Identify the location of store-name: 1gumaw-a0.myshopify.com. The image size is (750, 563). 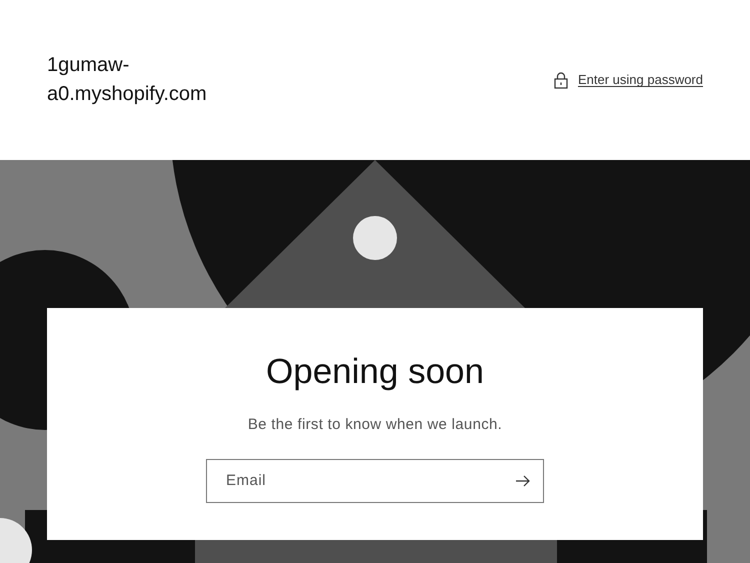
(127, 80).